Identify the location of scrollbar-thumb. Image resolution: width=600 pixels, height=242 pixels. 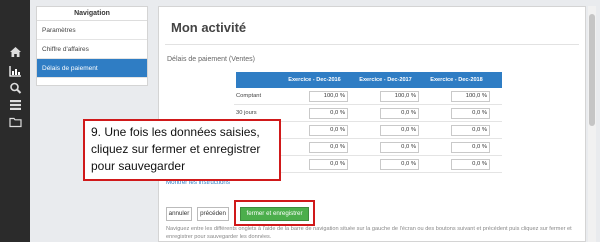
(592, 70).